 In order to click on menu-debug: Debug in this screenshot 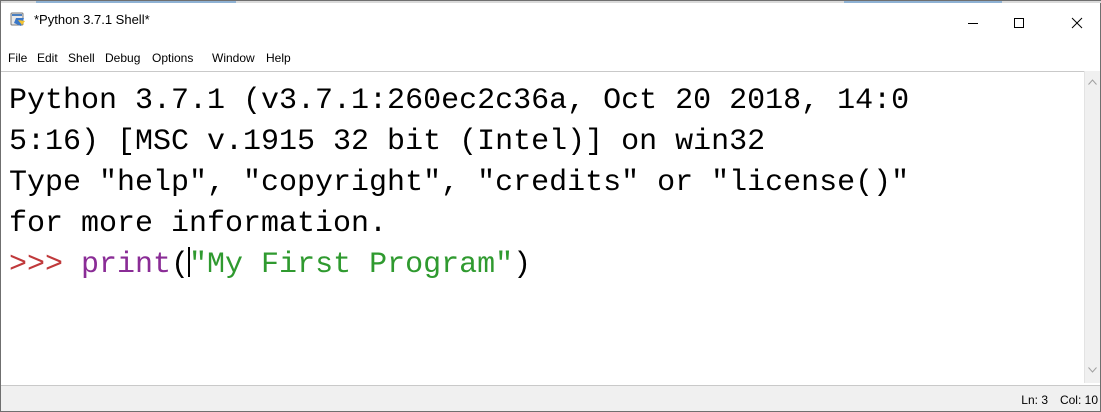, I will do `click(122, 58)`.